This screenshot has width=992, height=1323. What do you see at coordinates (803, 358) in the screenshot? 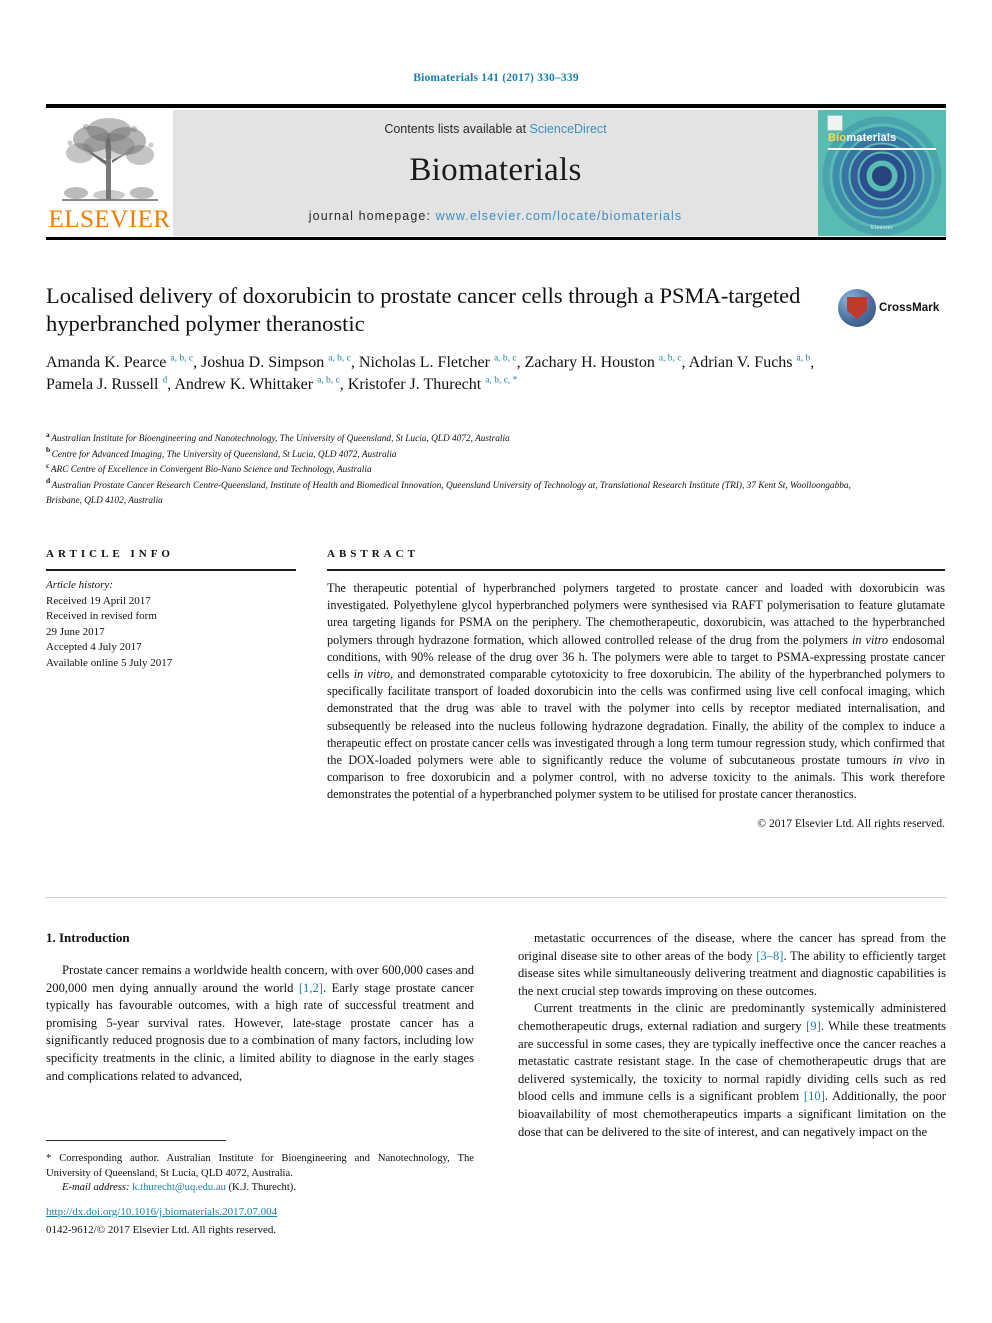
I see `author-affiliation-marks: a, b` at bounding box center [803, 358].